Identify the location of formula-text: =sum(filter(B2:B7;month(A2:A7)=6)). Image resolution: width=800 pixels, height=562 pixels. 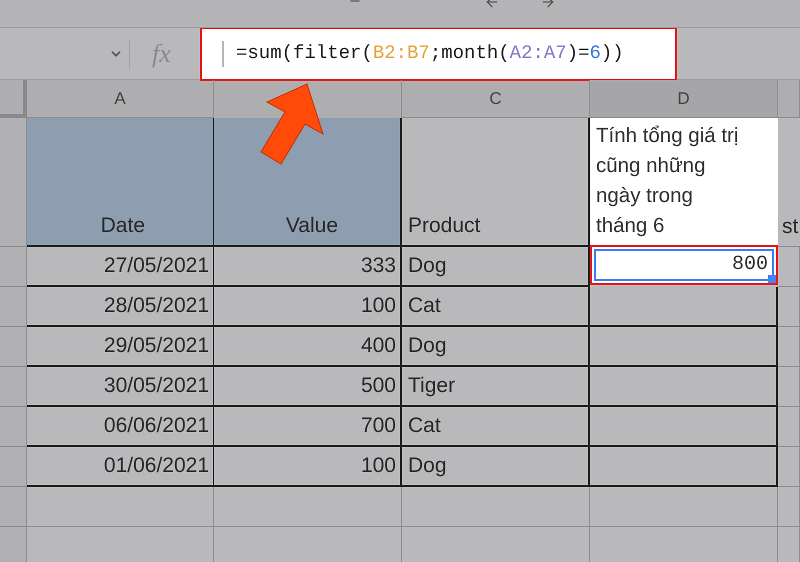
(430, 53).